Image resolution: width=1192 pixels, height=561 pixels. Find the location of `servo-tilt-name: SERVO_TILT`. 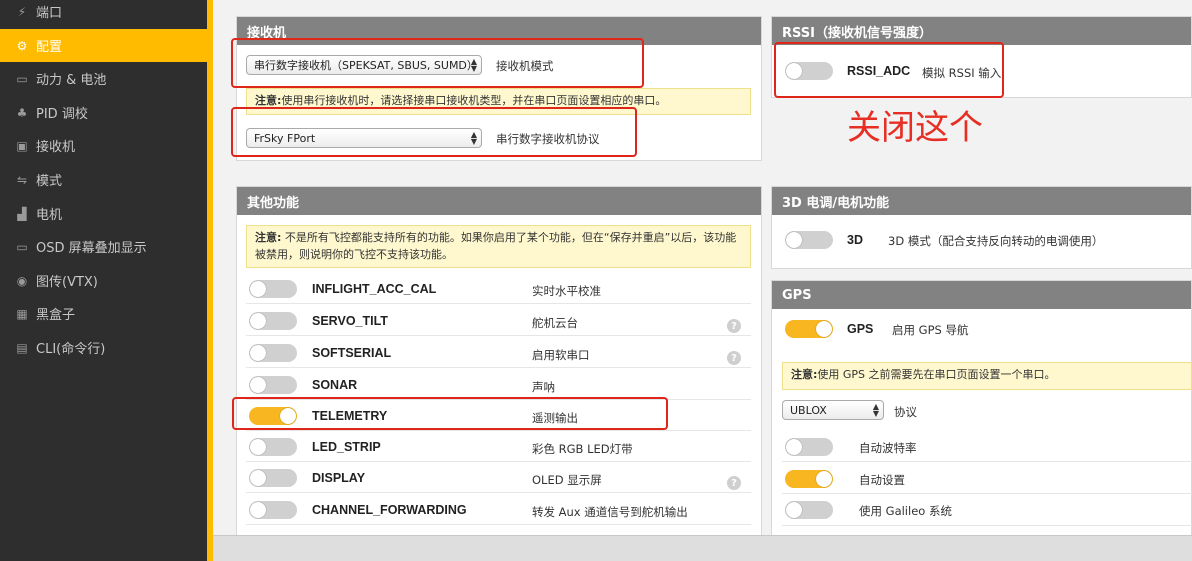

servo-tilt-name: SERVO_TILT is located at coordinates (350, 321).